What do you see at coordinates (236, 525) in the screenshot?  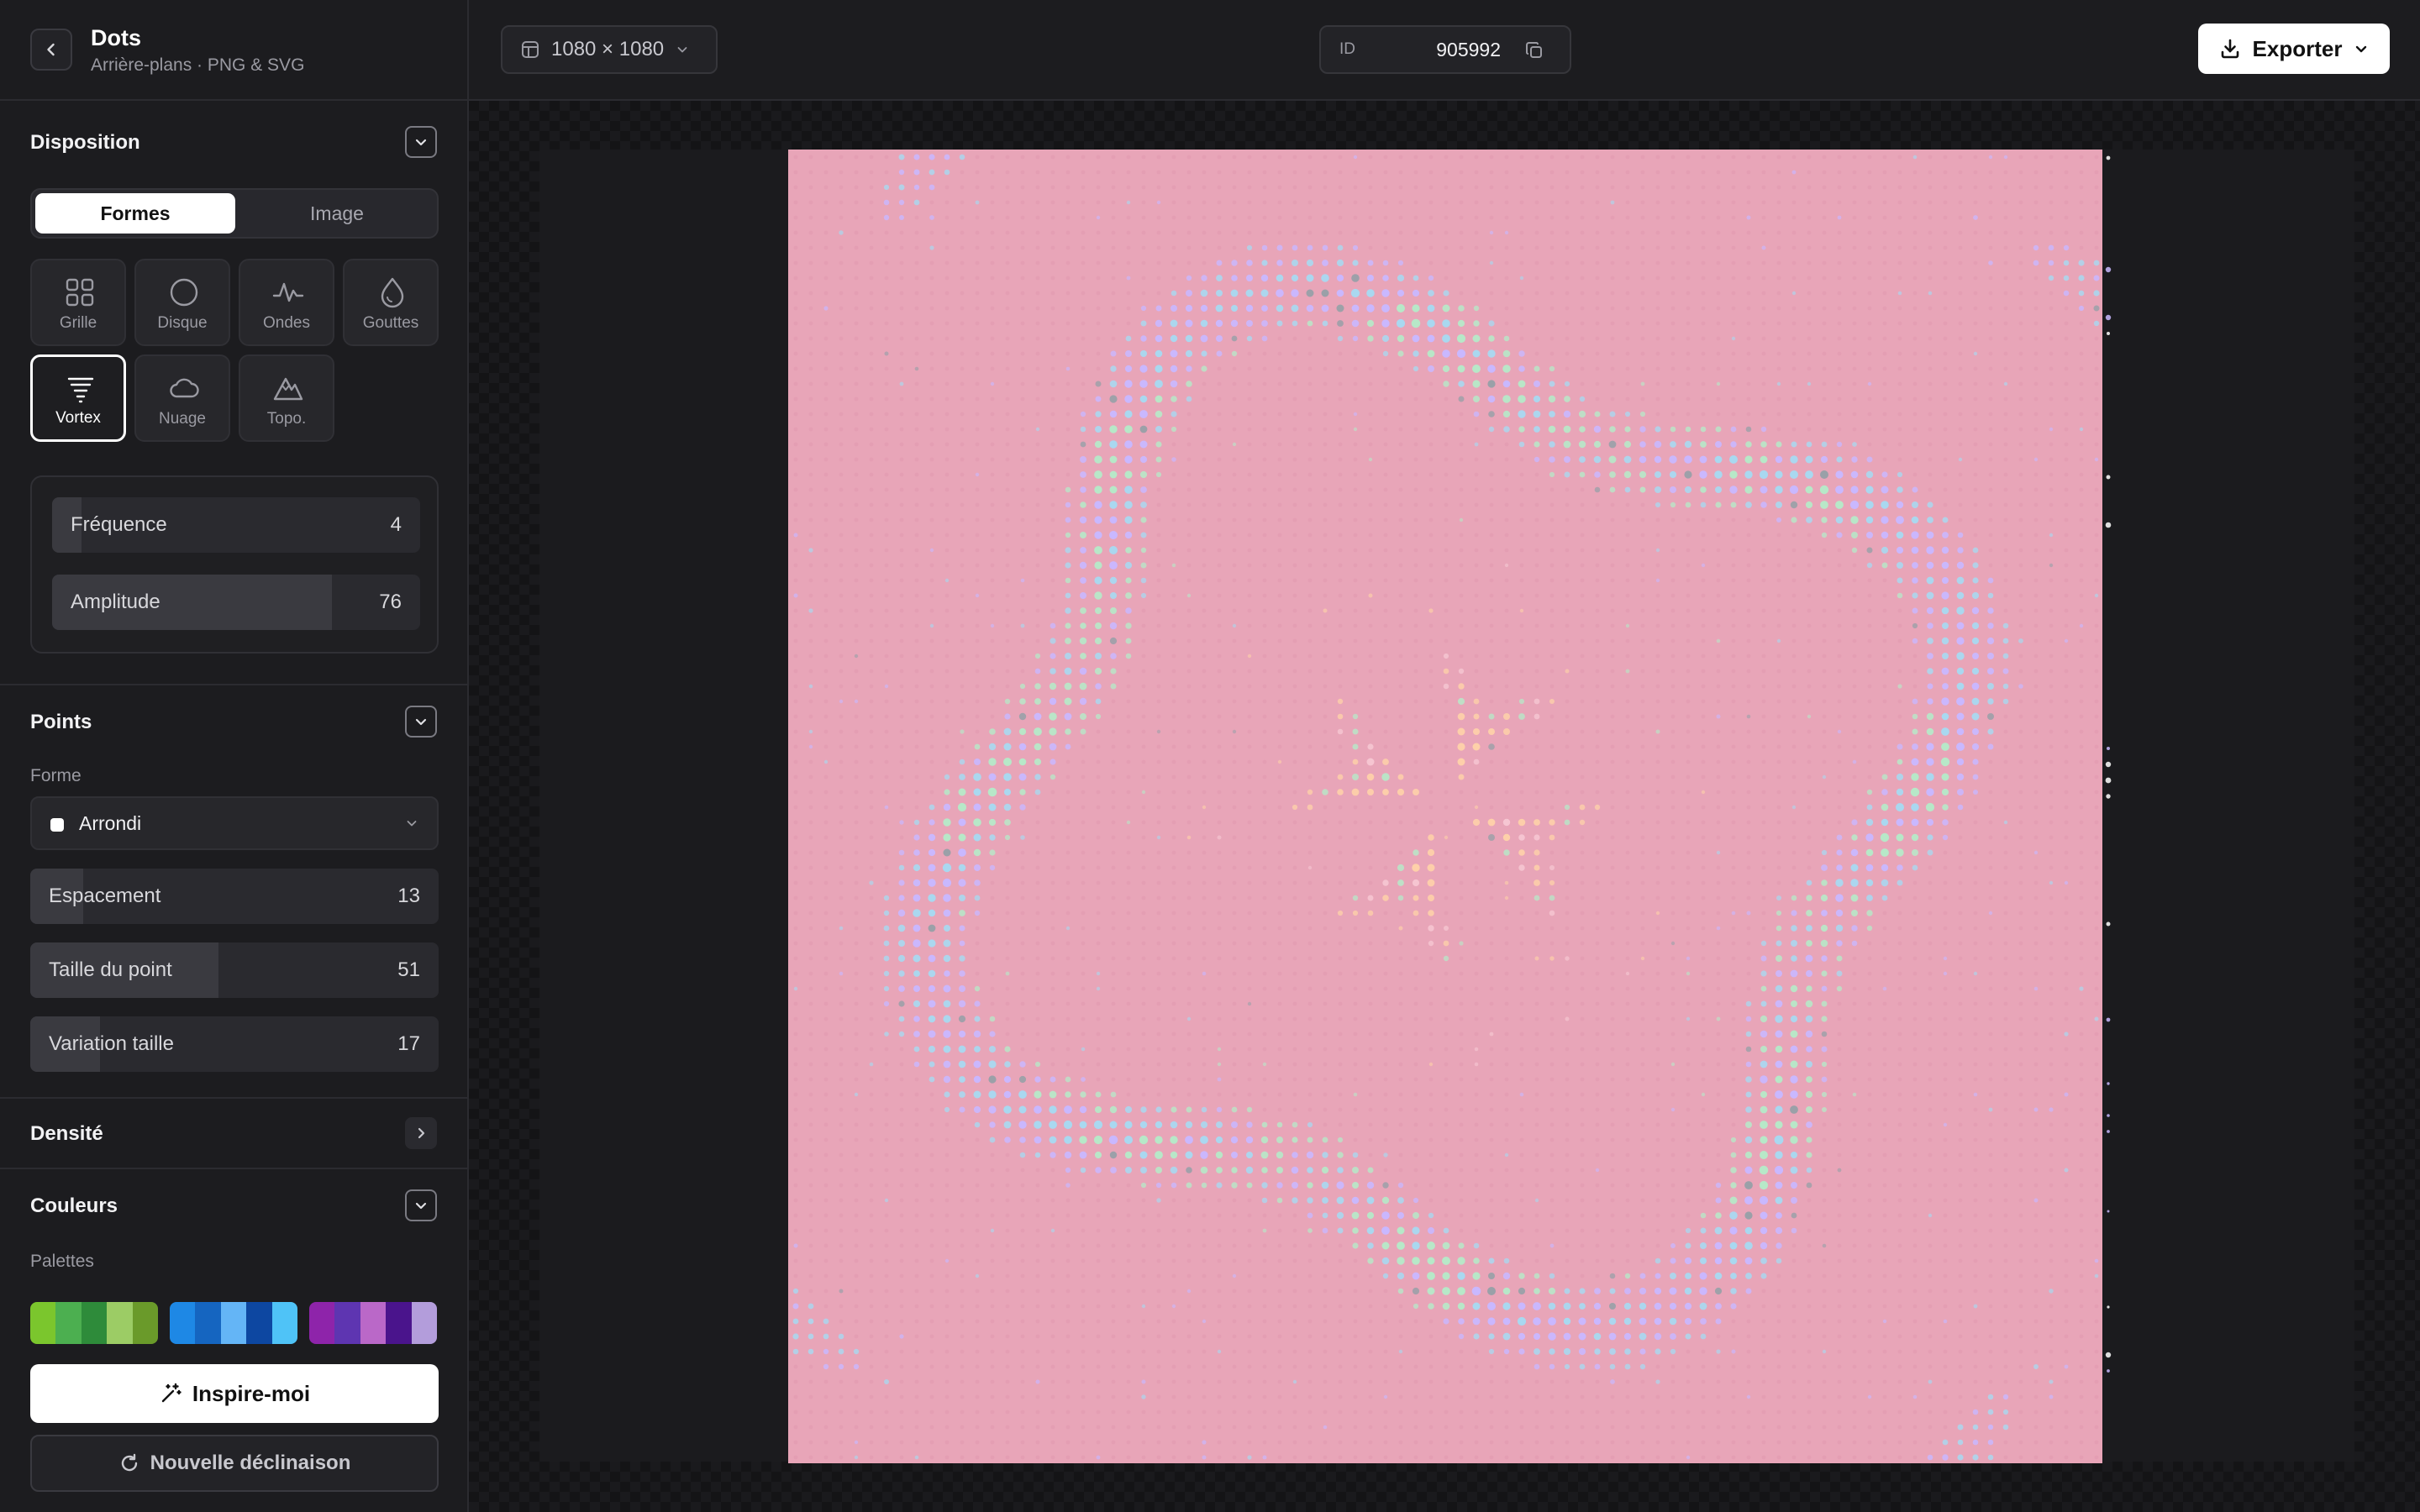 I see `frequency-slider: Fréquence 4` at bounding box center [236, 525].